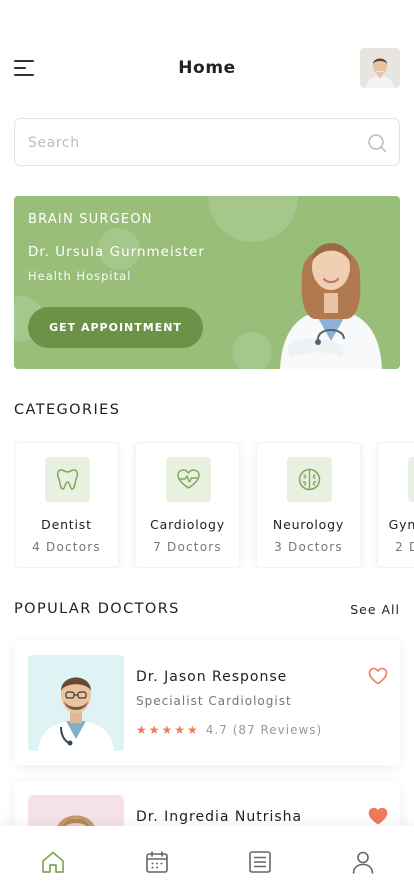 The width and height of the screenshot is (414, 896). What do you see at coordinates (66, 524) in the screenshot?
I see `category-name: Dentist` at bounding box center [66, 524].